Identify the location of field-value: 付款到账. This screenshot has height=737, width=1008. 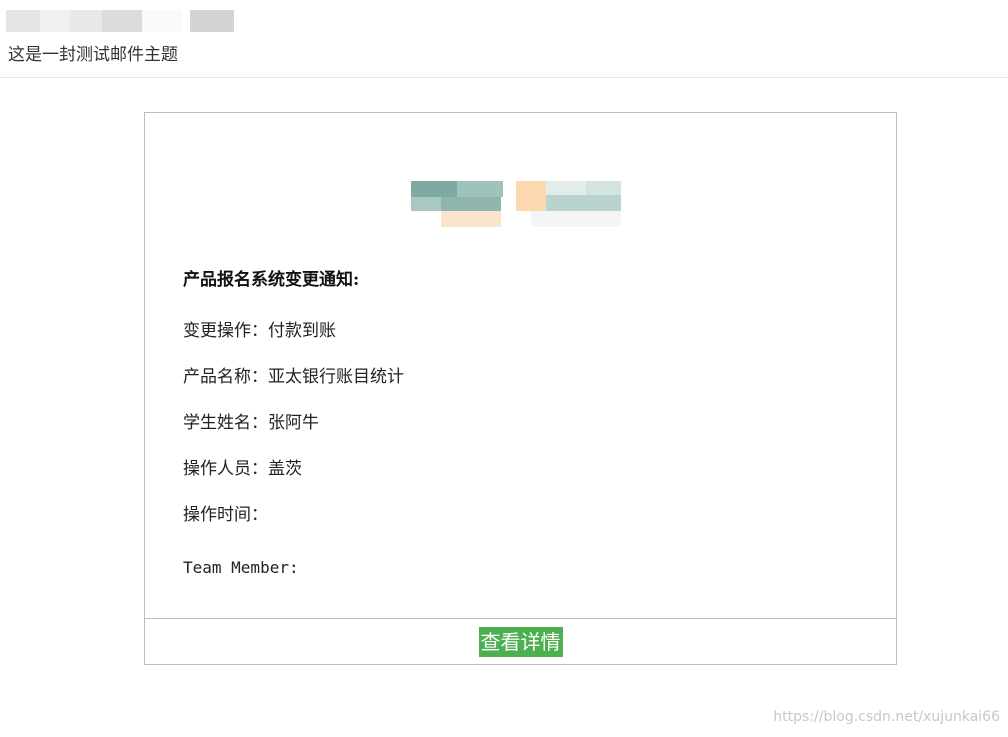
(302, 331).